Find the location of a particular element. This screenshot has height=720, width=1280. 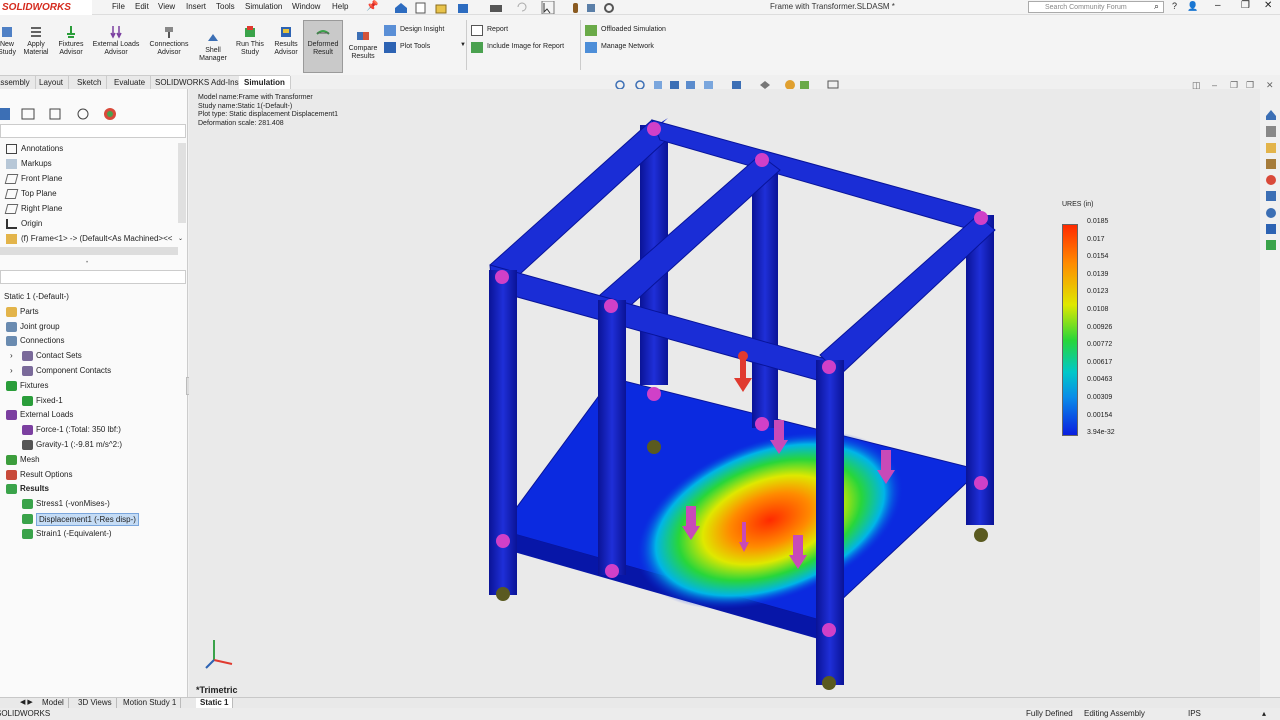

origin-icon is located at coordinates (11, 224).